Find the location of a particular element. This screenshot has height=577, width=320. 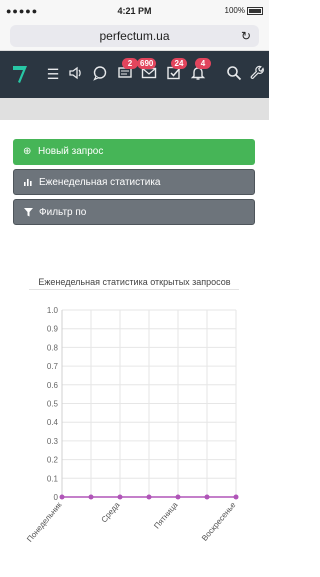

x-tick-label: Среда is located at coordinates (110, 512).